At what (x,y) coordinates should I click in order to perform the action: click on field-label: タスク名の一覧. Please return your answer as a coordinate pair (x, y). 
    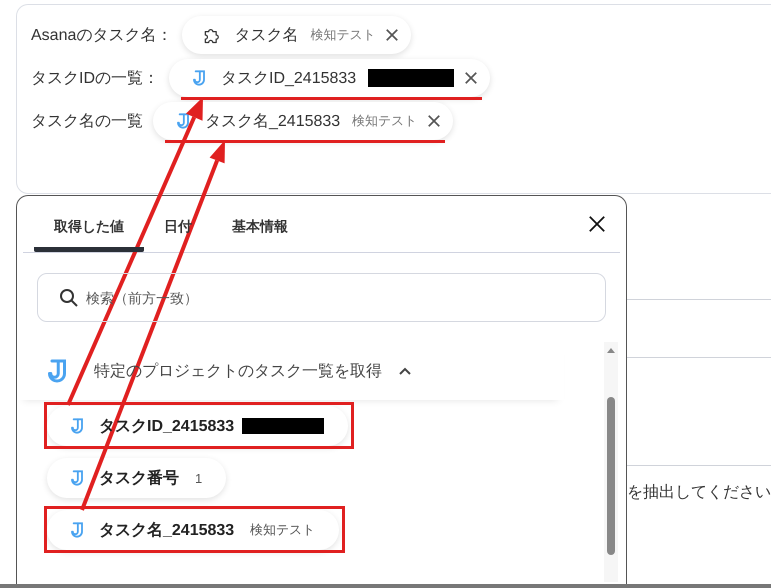
    Looking at the image, I should click on (87, 122).